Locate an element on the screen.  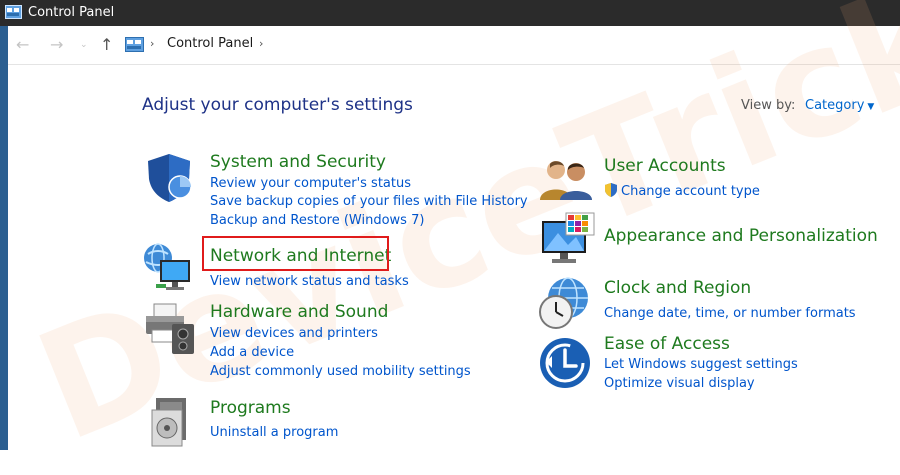
breadcrumb-control-panel: Control Panel is located at coordinates (210, 43).